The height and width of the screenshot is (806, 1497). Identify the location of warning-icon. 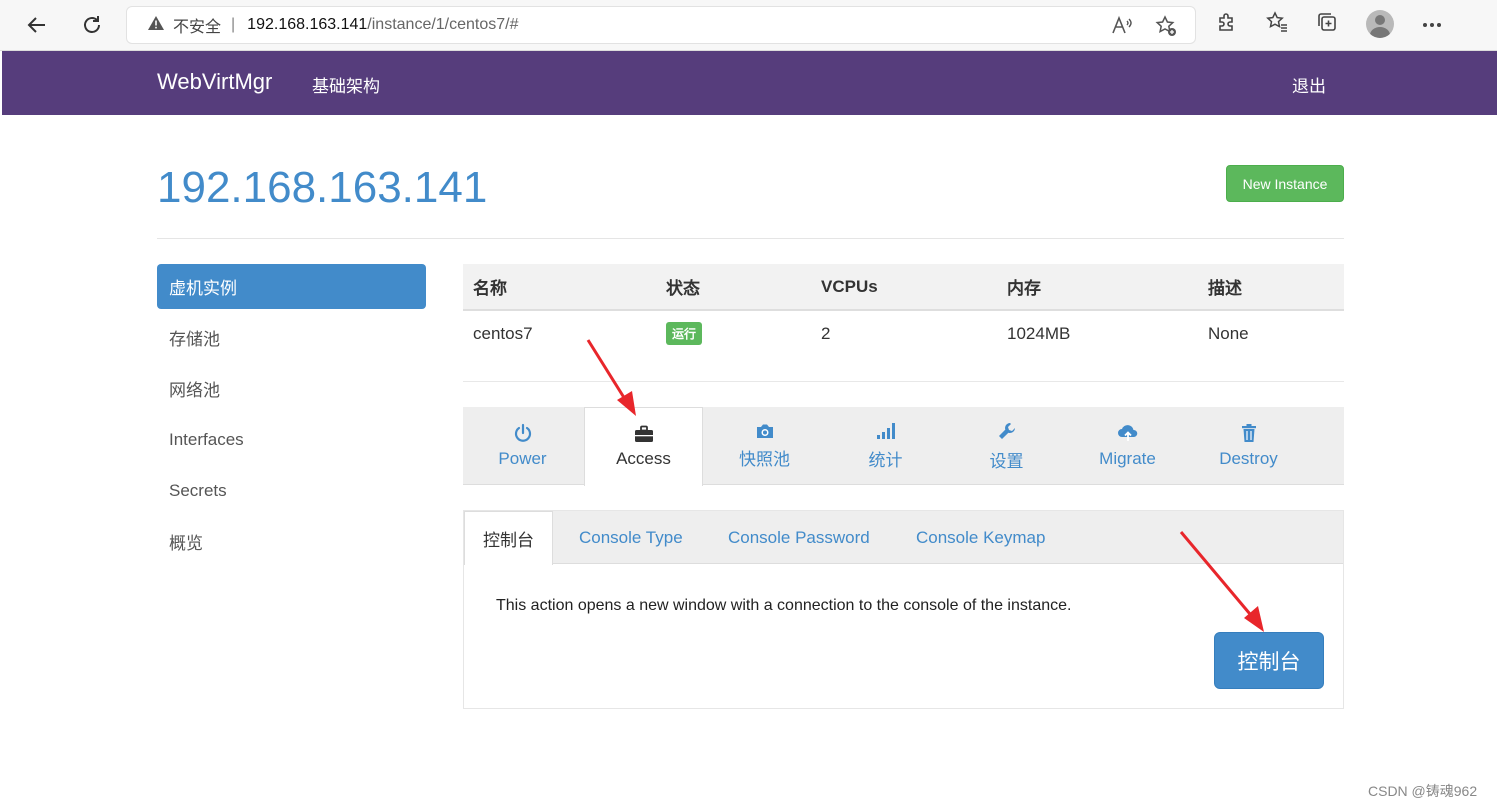
(156, 25).